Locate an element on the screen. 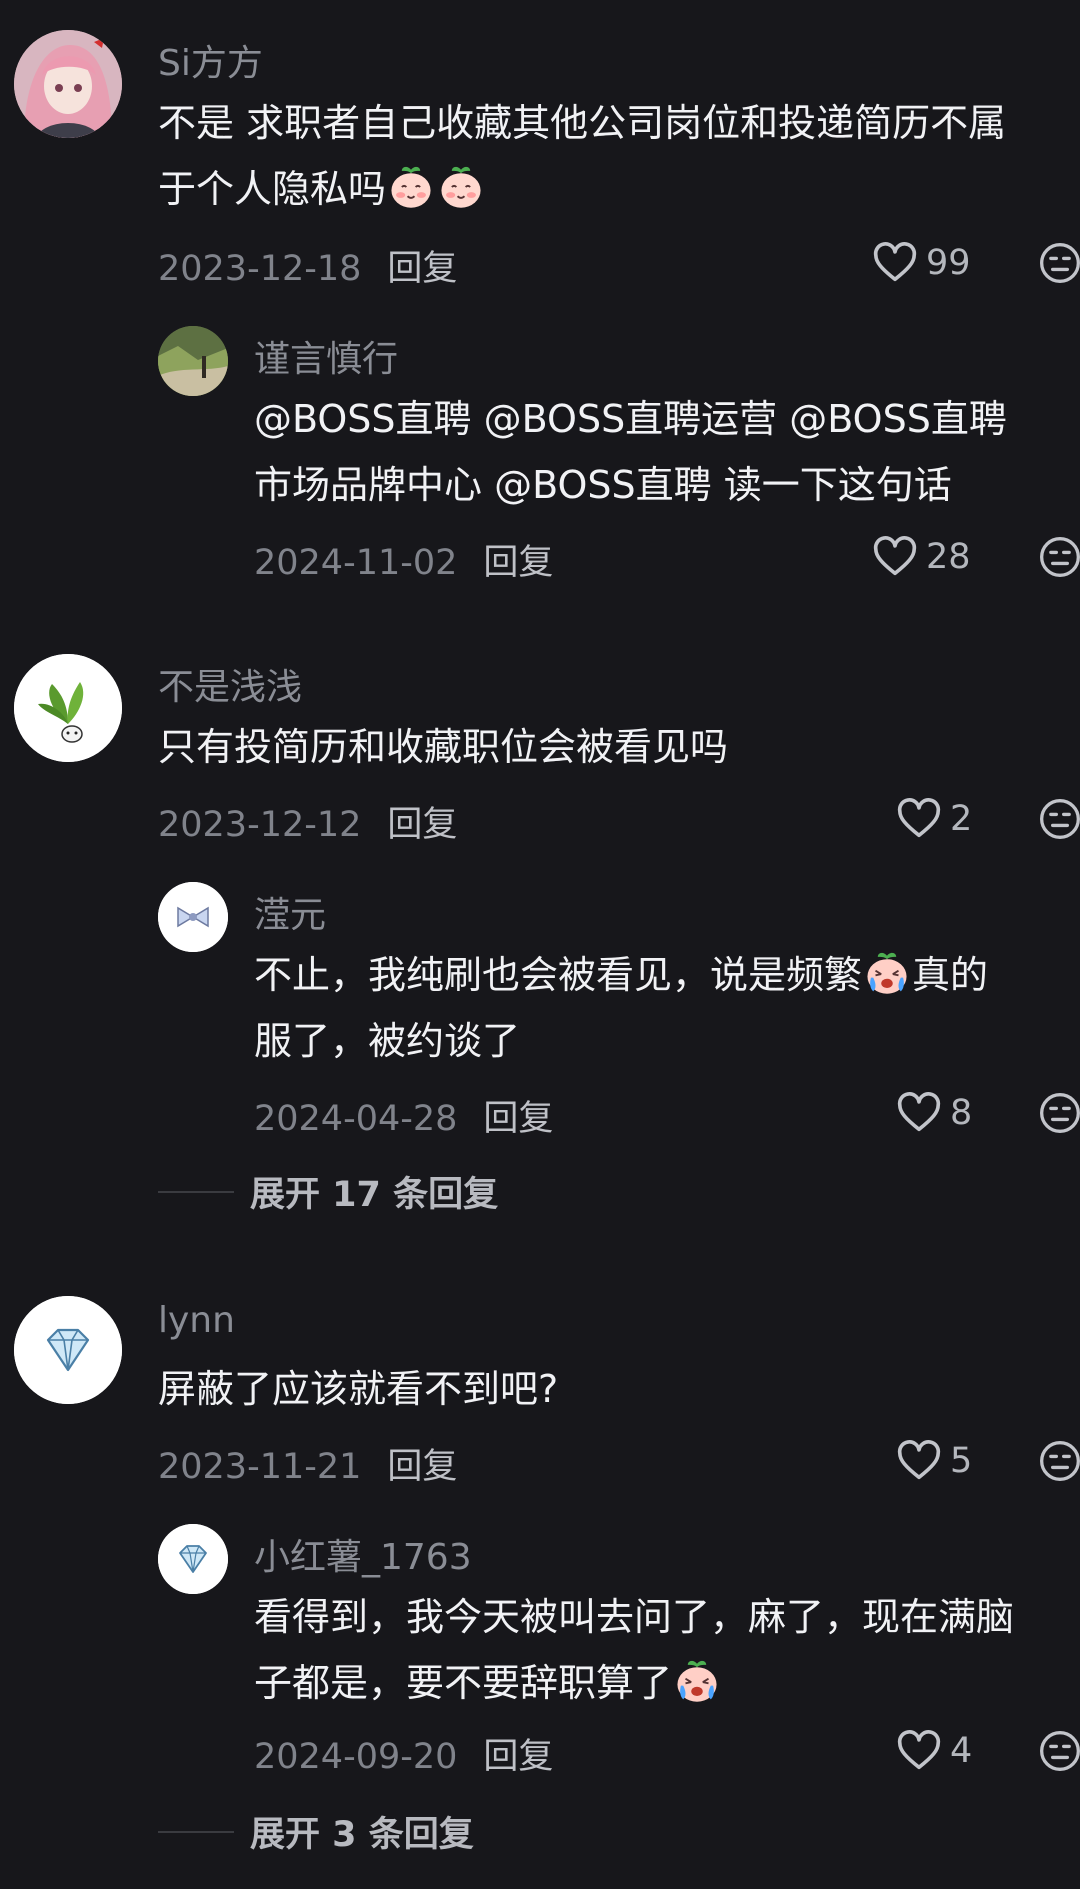  comment-line-suffix: 真的 is located at coordinates (950, 975).